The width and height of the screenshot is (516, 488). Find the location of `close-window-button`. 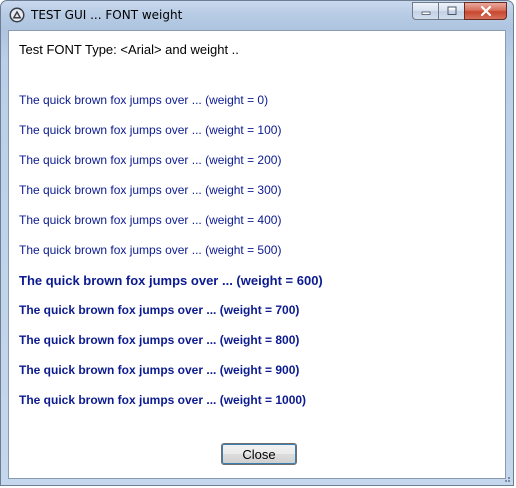

close-window-button is located at coordinates (485, 11).